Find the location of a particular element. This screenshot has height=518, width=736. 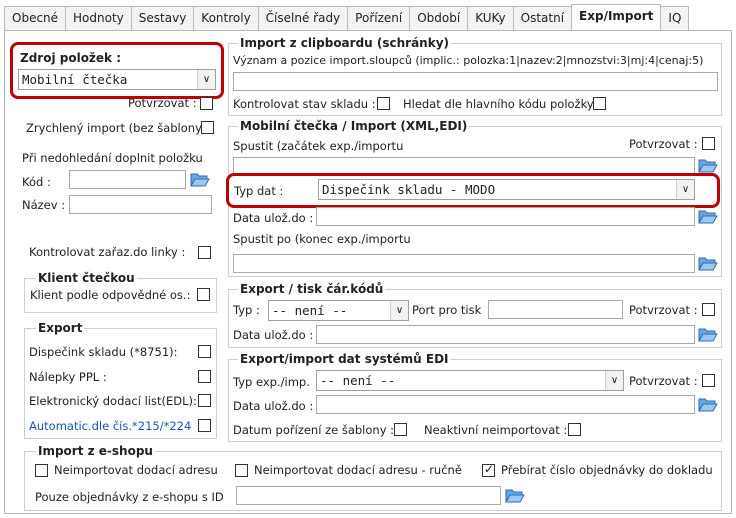

port-label: Port pro tisk is located at coordinates (447, 310).